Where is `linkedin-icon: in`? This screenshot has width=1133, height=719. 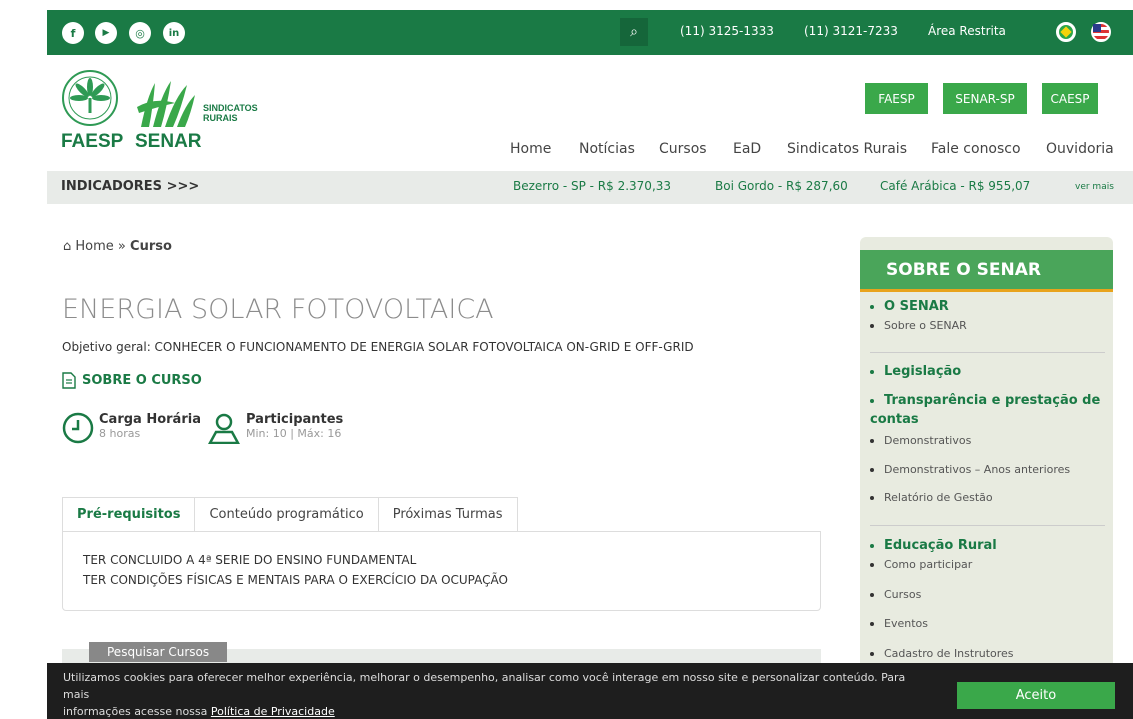 linkedin-icon: in is located at coordinates (174, 33).